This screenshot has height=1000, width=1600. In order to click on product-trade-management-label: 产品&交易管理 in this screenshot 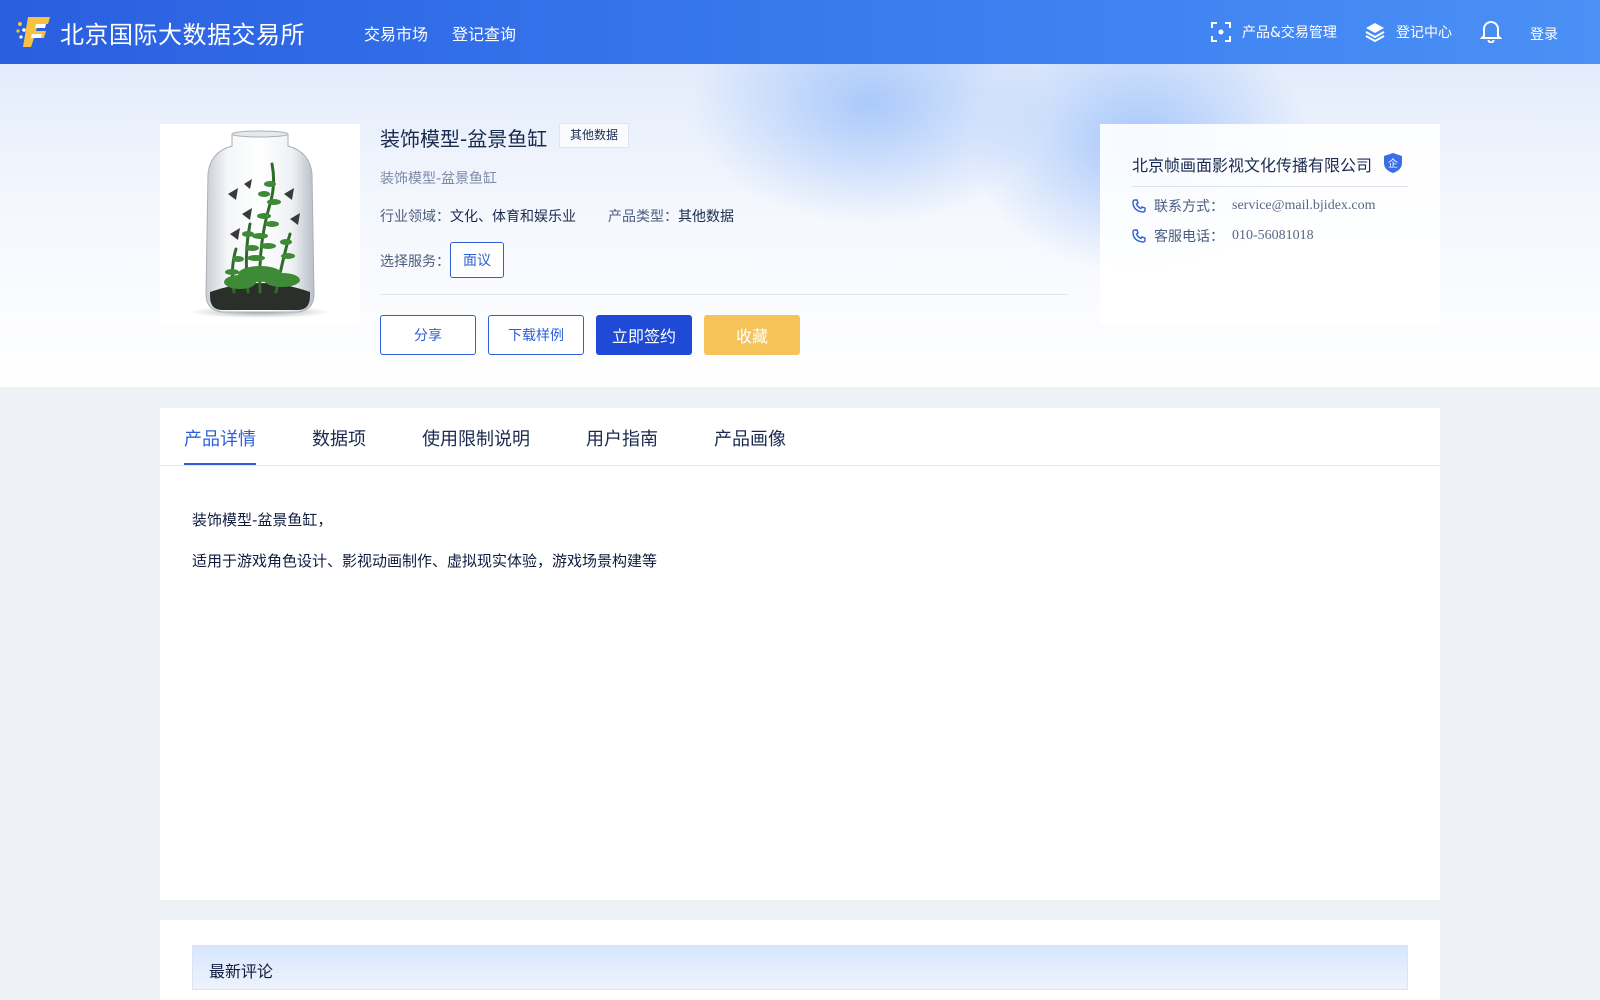, I will do `click(1289, 33)`.